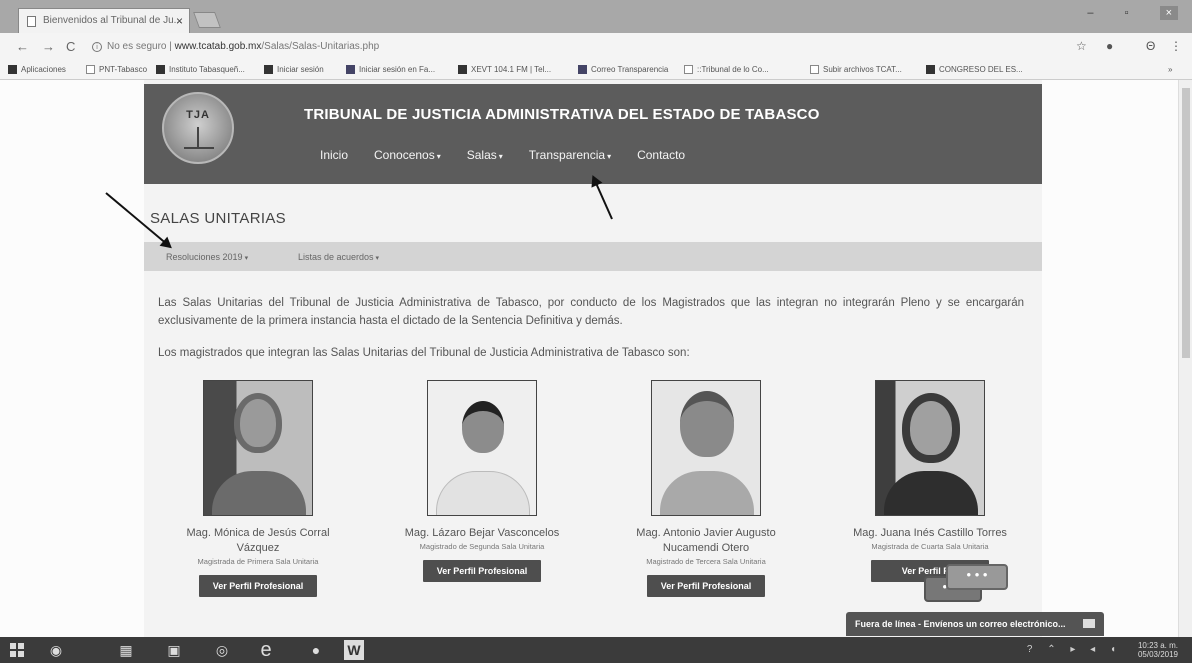 The image size is (1192, 663). I want to click on microsoft-icon, so click(268, 69).